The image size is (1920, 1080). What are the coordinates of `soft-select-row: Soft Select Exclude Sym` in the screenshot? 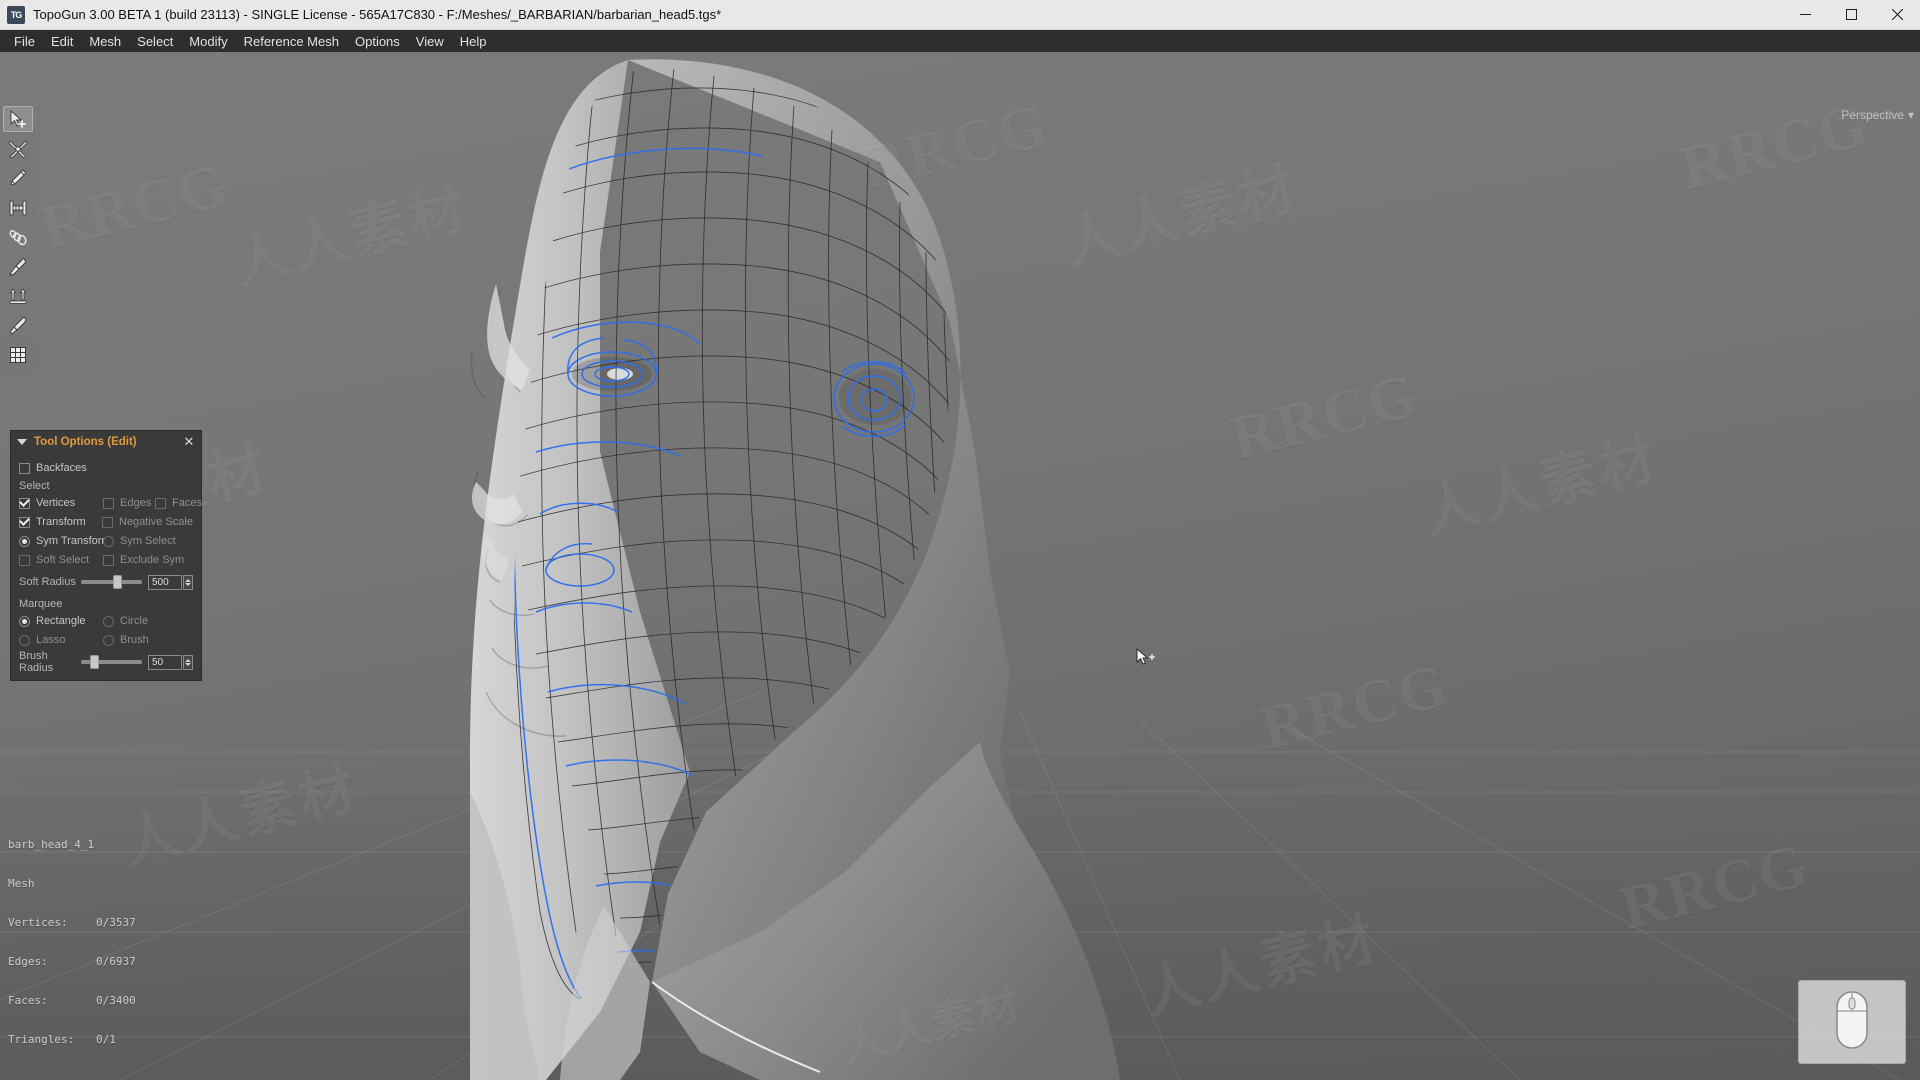 It's located at (106, 560).